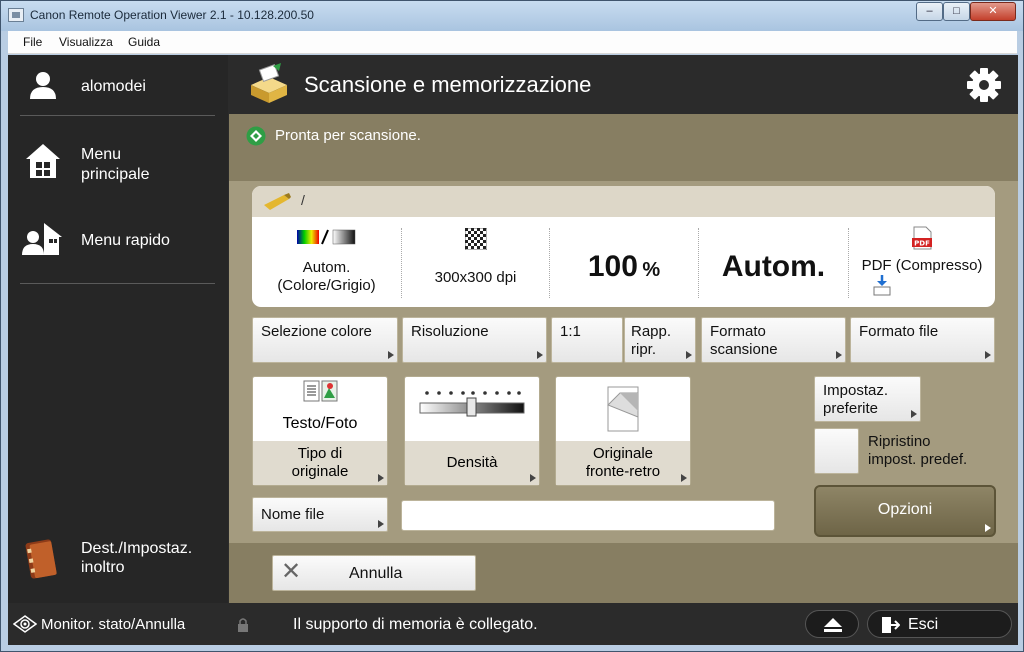 Image resolution: width=1024 pixels, height=652 pixels. What do you see at coordinates (929, 11) in the screenshot?
I see `minimize-button: –` at bounding box center [929, 11].